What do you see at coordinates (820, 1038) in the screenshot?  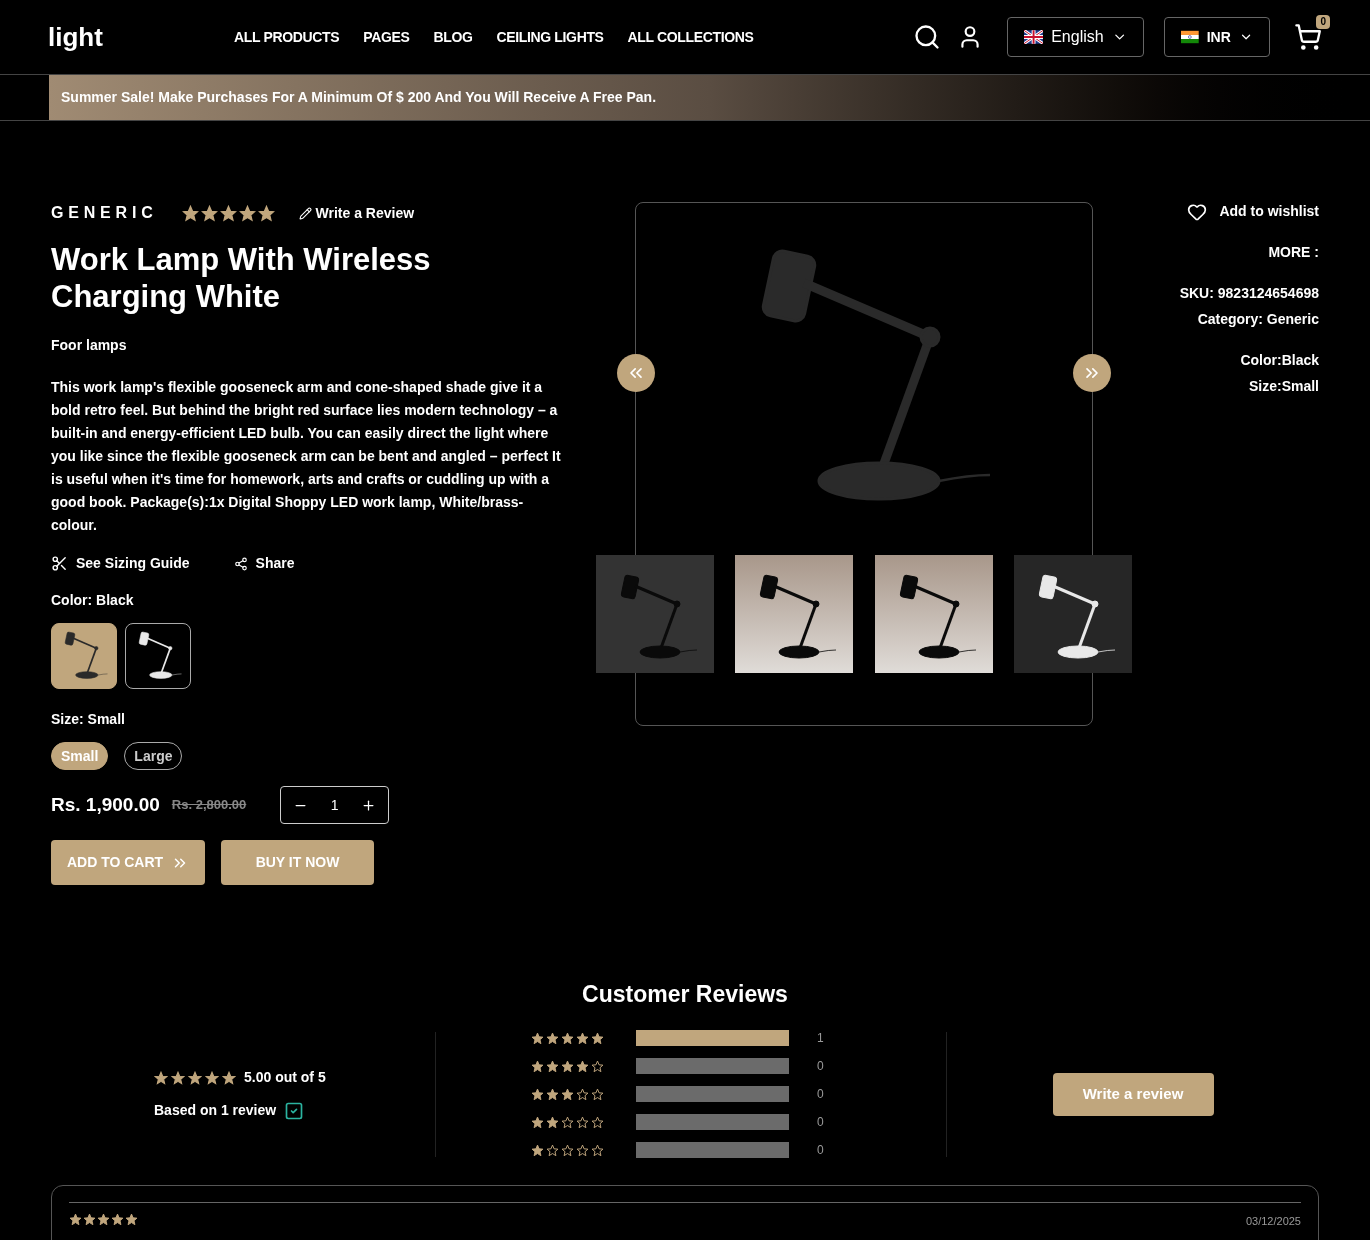 I see `rating-count: 1` at bounding box center [820, 1038].